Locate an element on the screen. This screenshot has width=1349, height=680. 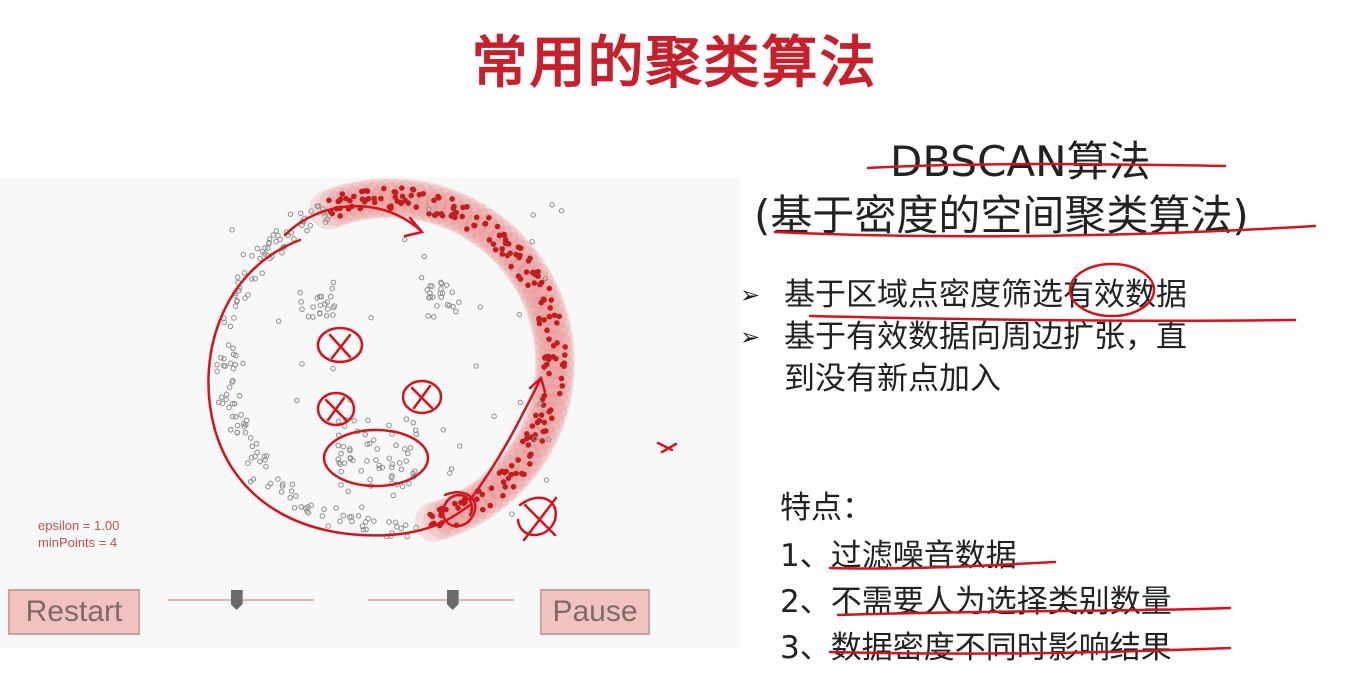
pause-button: Pause is located at coordinates (595, 612).